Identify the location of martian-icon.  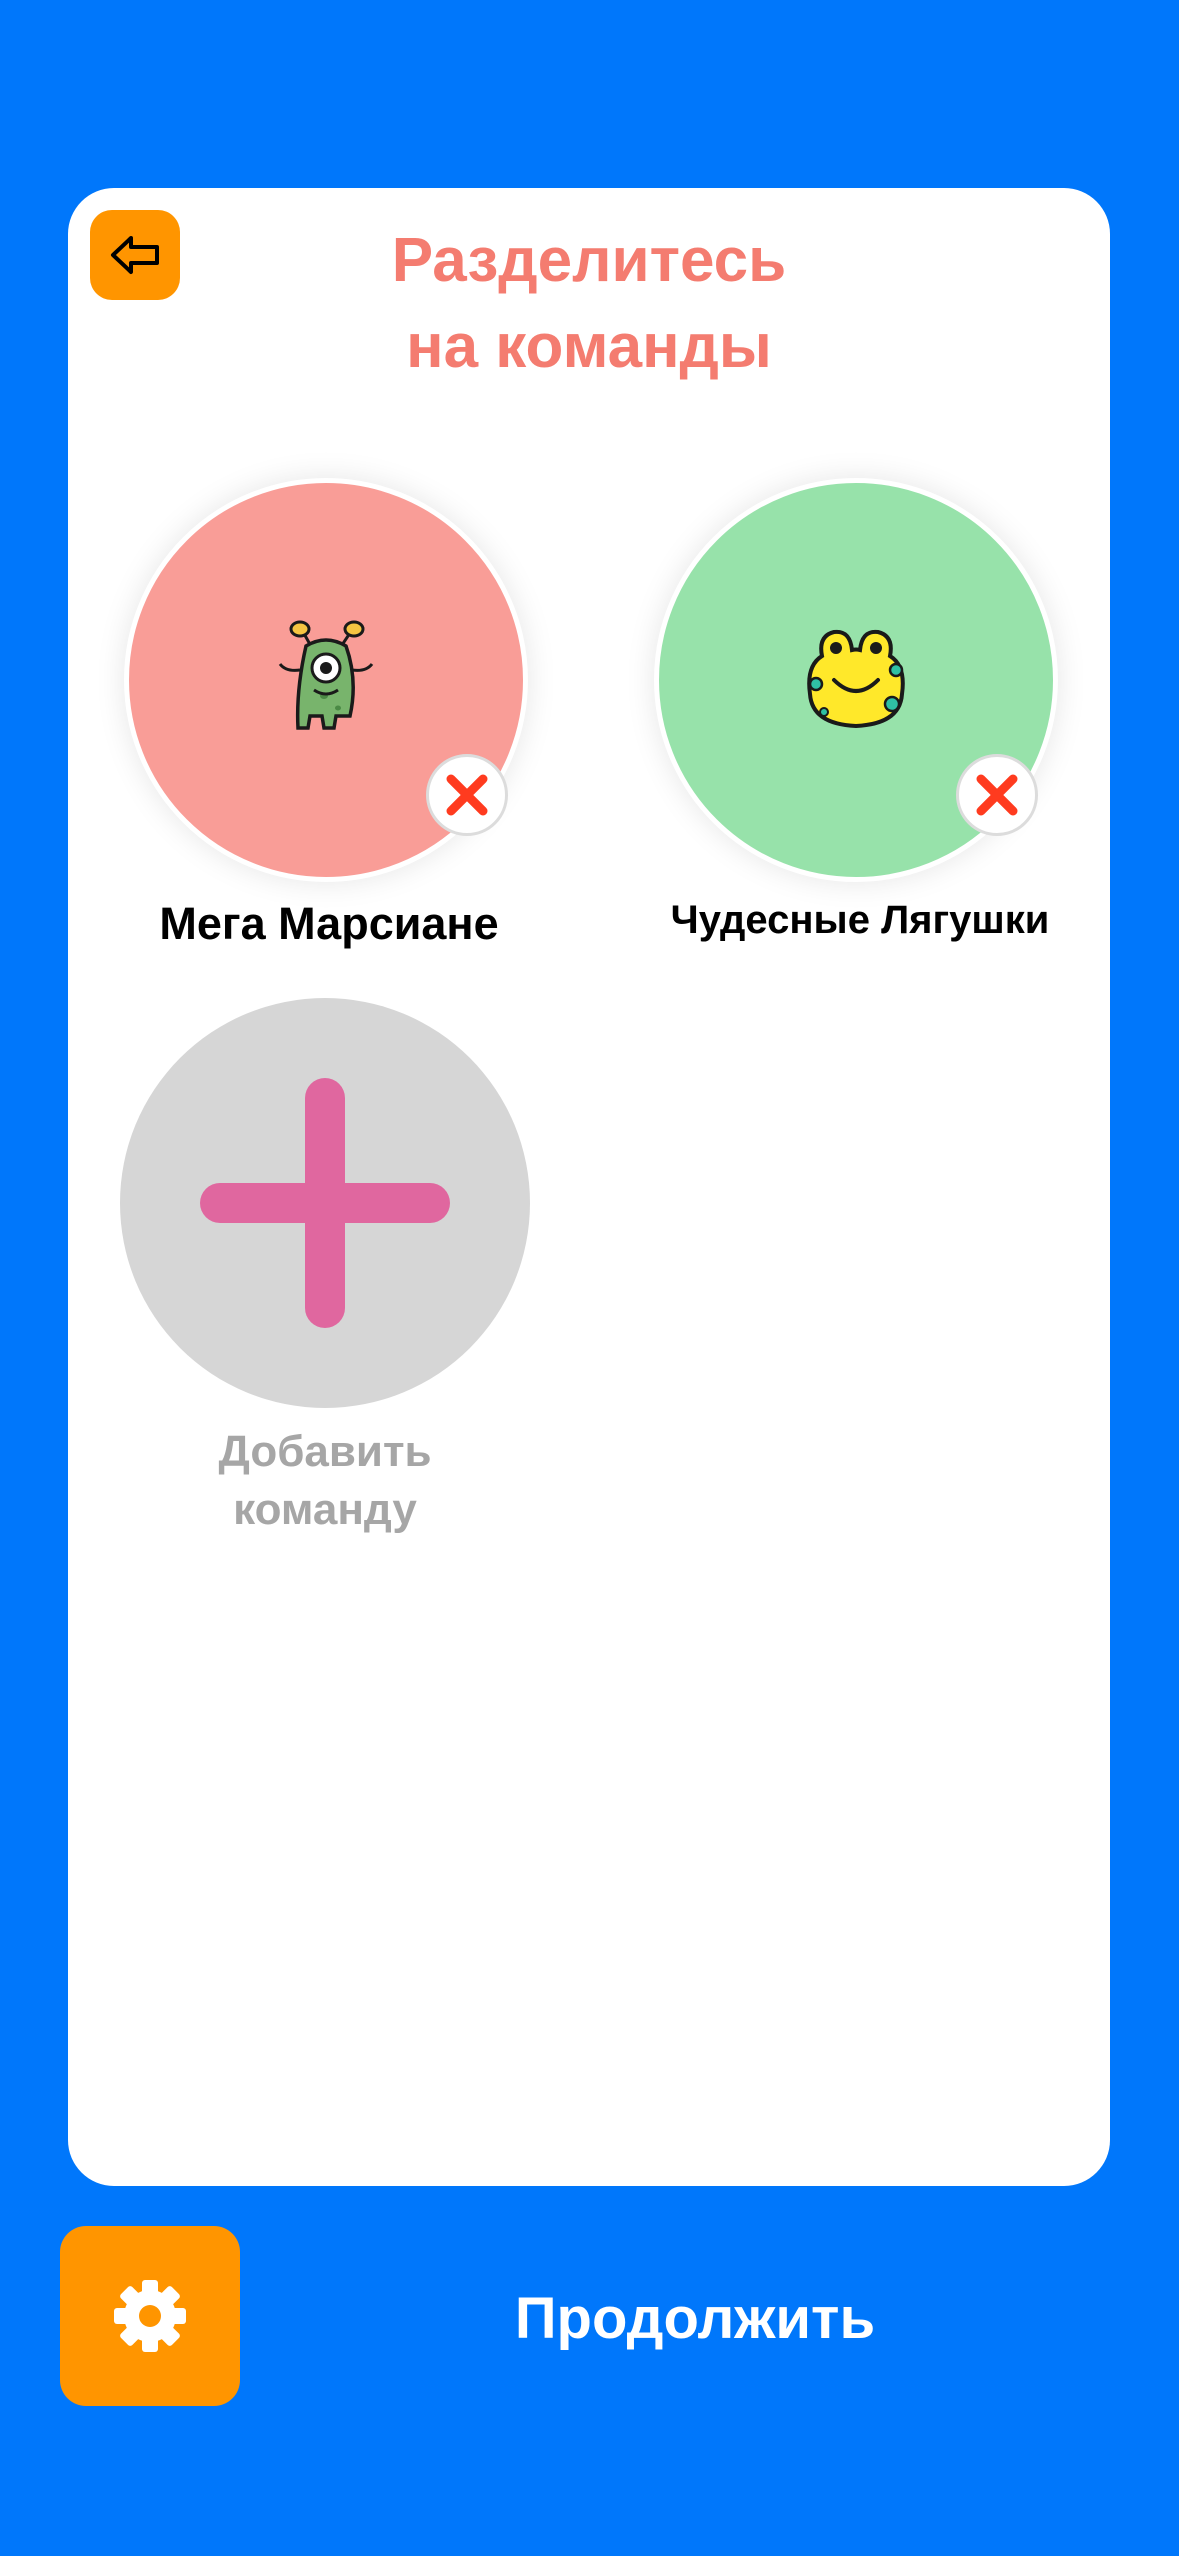
(326, 675).